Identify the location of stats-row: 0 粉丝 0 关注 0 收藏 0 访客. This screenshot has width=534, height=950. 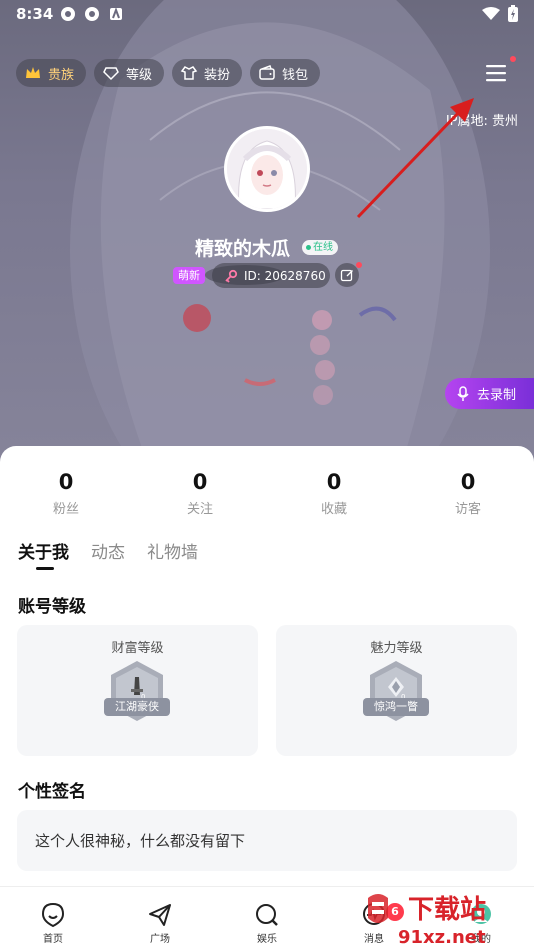
(267, 495).